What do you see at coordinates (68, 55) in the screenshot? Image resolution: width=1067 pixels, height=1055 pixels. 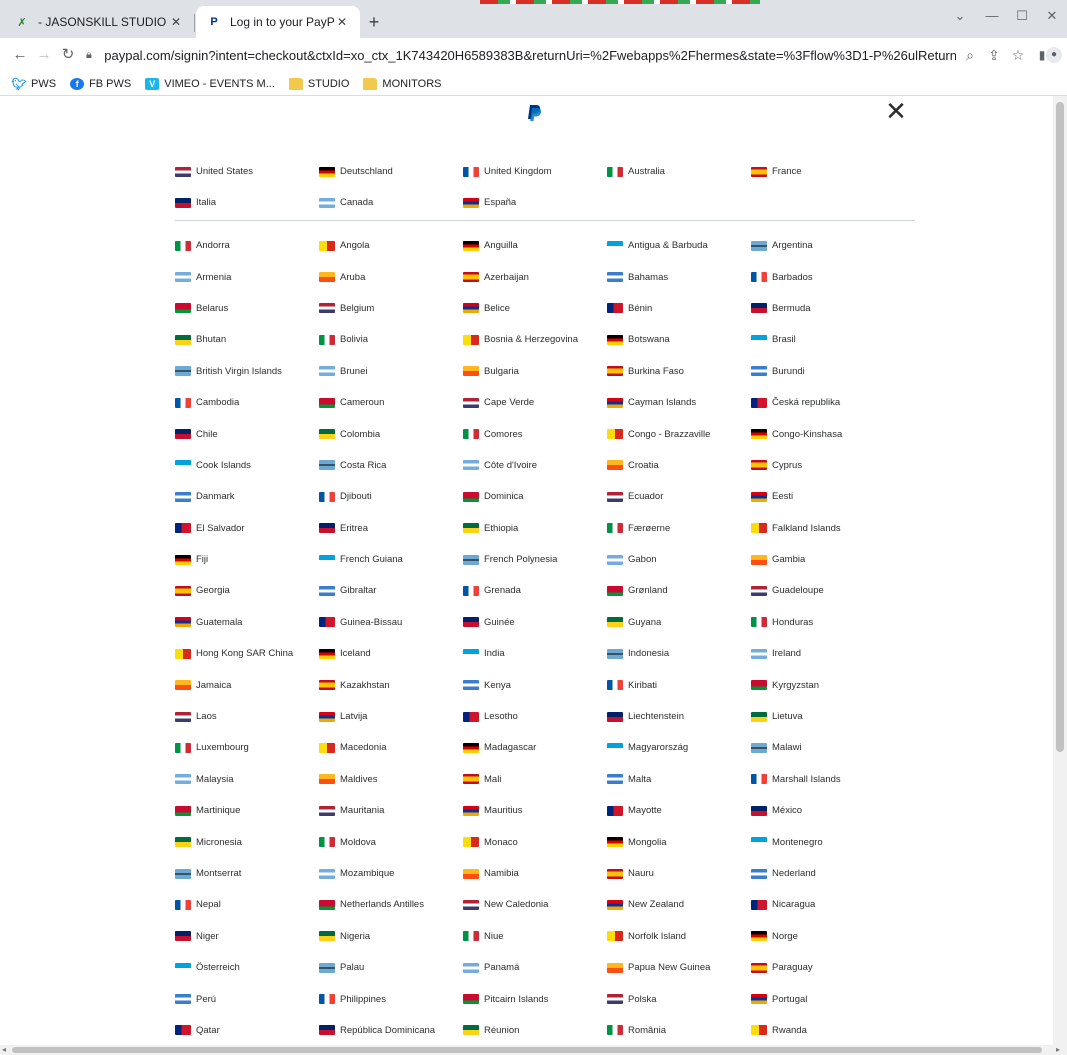 I see `reload-icon: ↻` at bounding box center [68, 55].